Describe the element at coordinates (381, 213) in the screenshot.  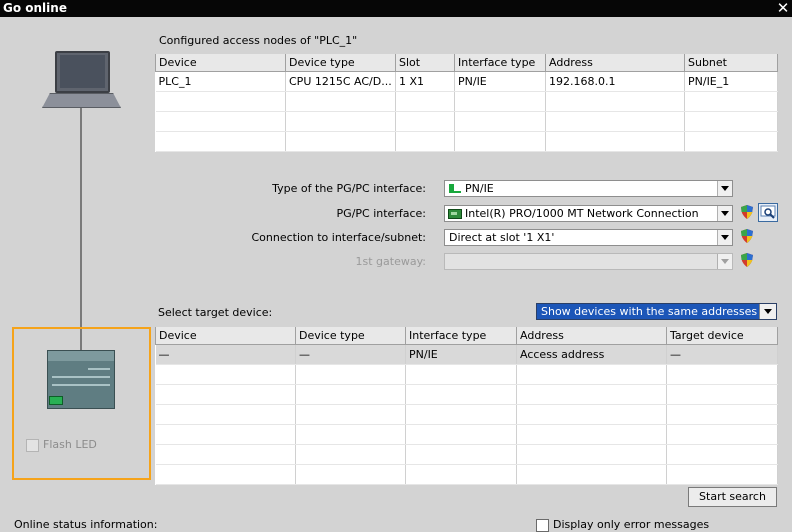
I see `interface-label: PG/PC interface:` at that location.